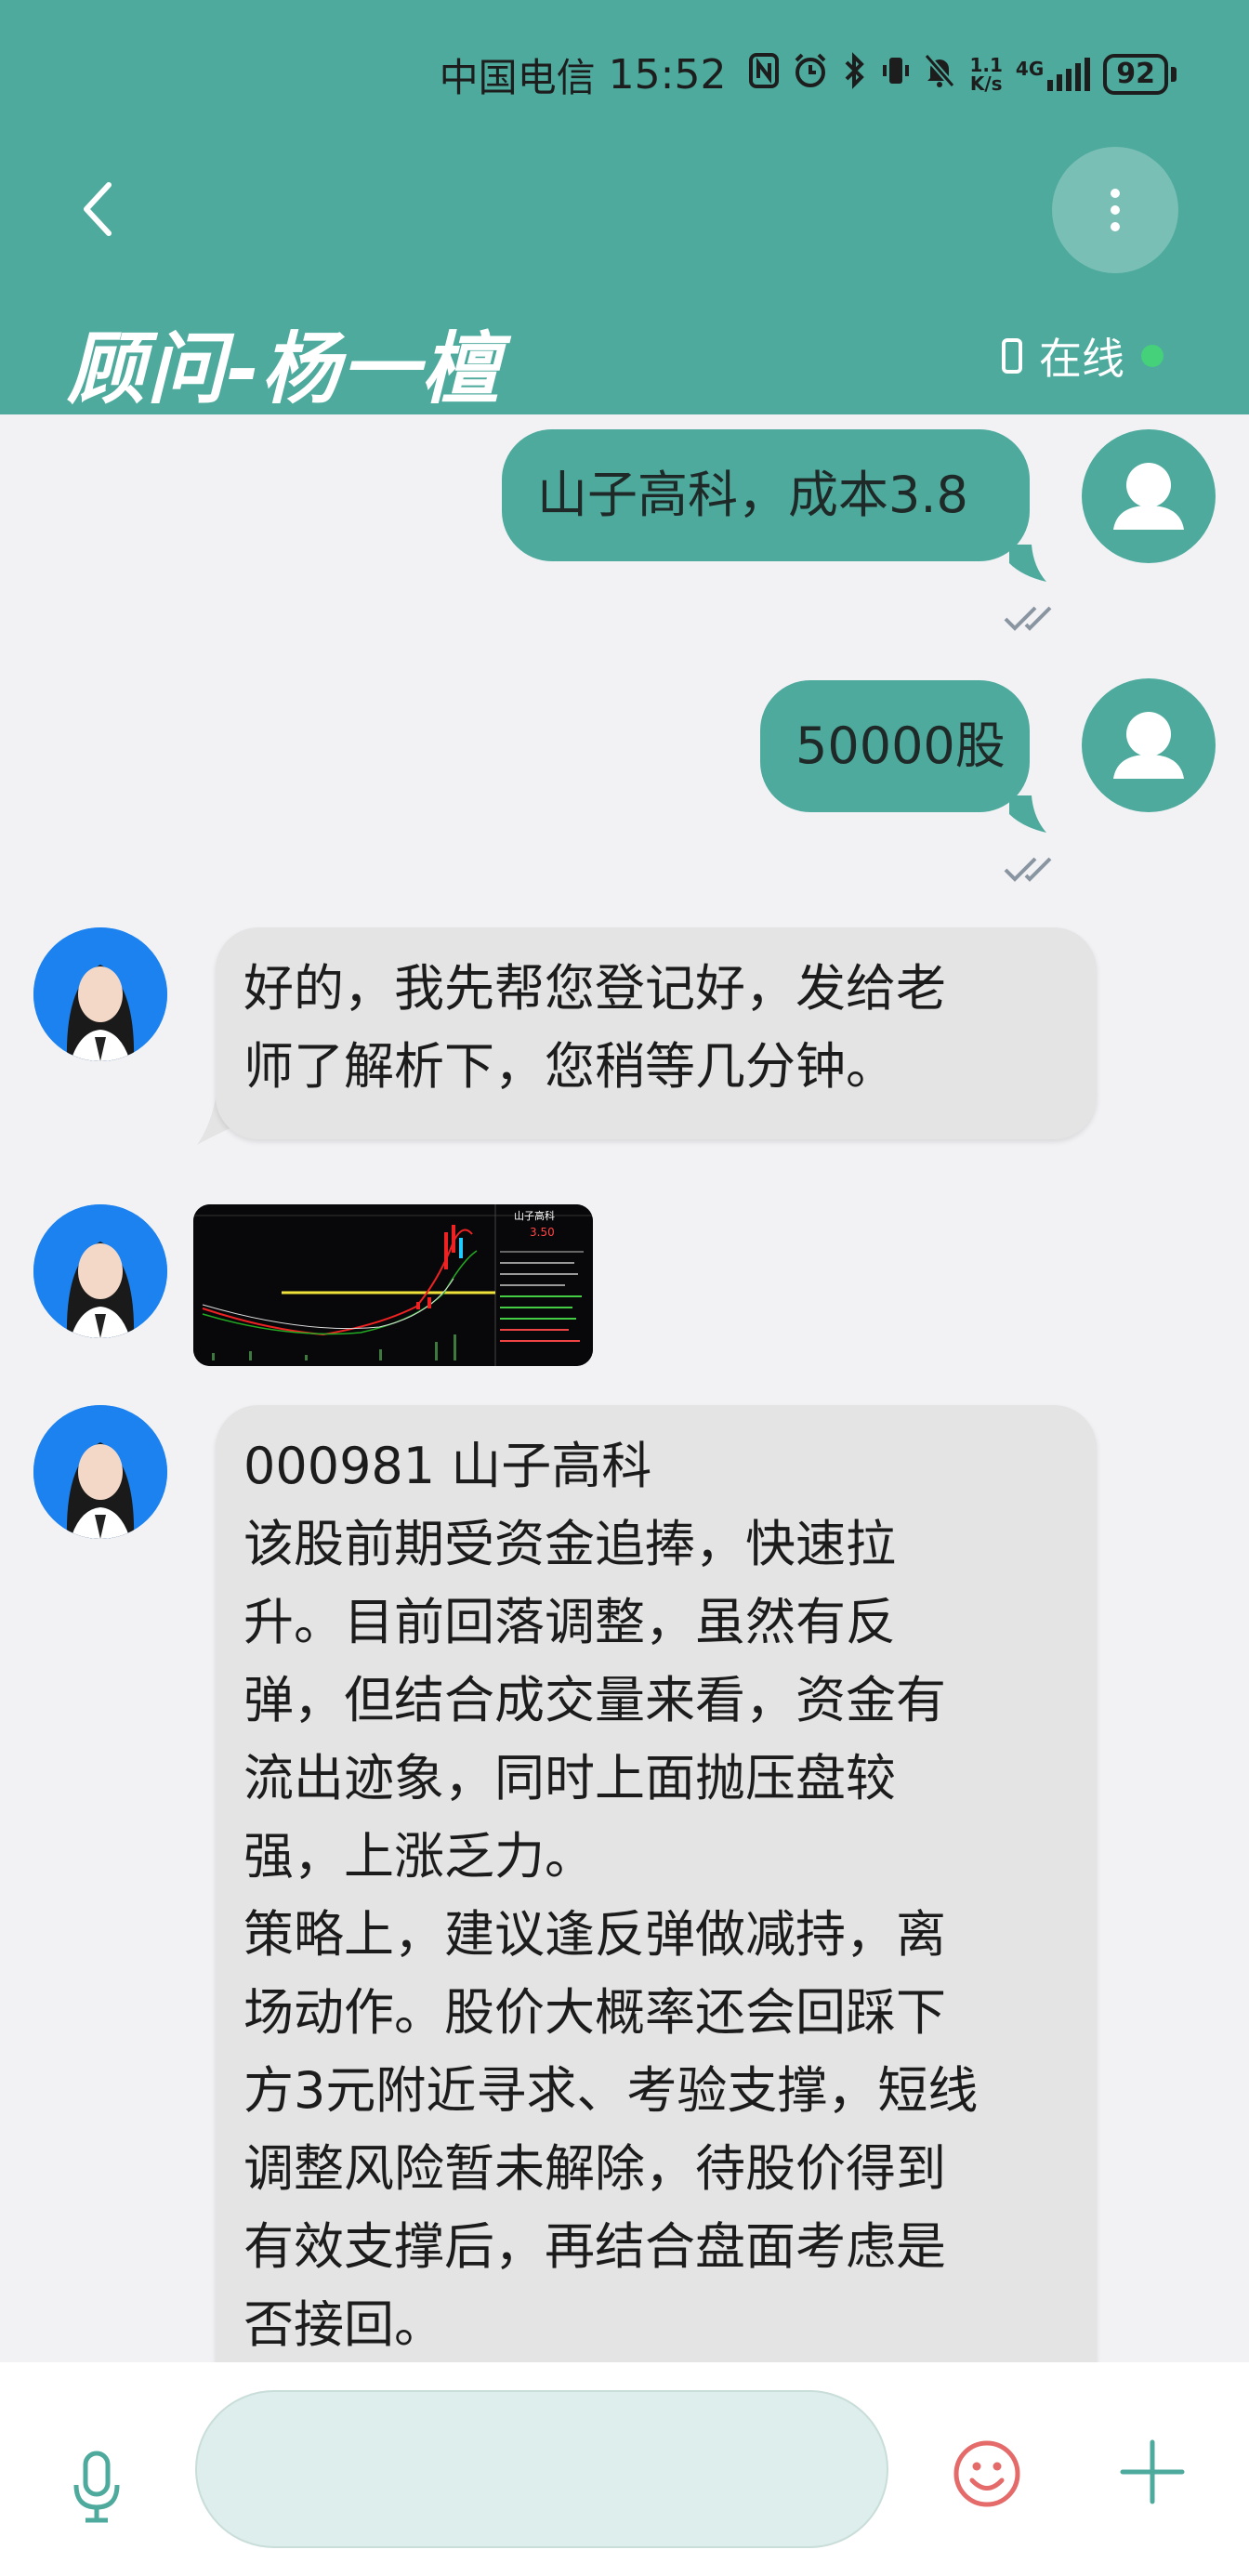 This screenshot has width=1249, height=2576. I want to click on message-line: 该股前期受资金追捧，快速拉, so click(569, 1544).